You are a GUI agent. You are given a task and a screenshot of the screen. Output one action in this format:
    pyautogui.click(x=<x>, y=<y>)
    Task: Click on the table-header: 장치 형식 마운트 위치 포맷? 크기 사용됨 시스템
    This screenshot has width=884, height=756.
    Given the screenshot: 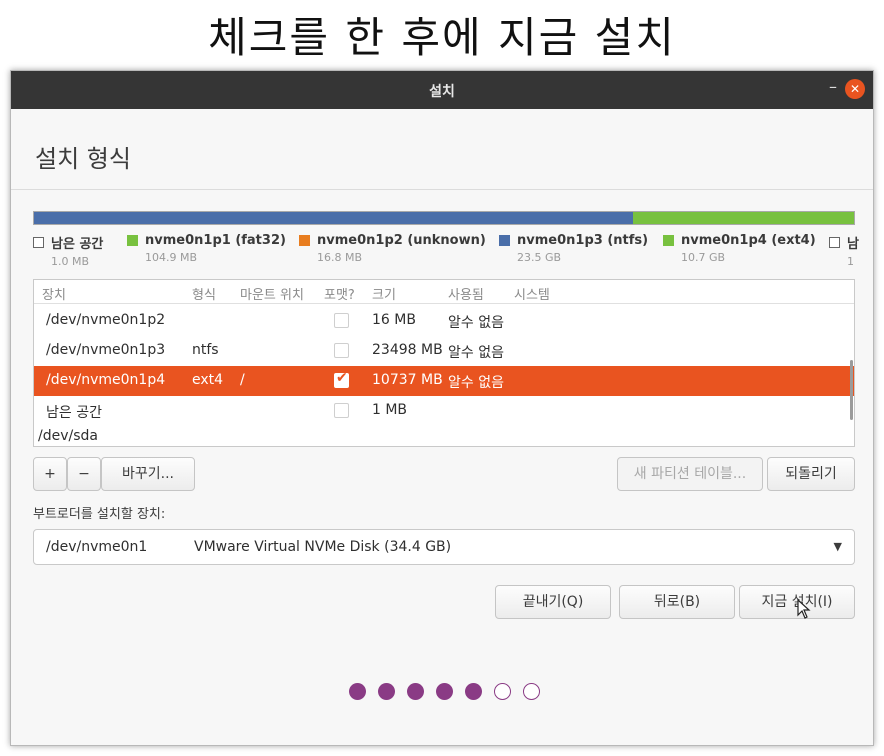 What is the action you would take?
    pyautogui.click(x=444, y=292)
    